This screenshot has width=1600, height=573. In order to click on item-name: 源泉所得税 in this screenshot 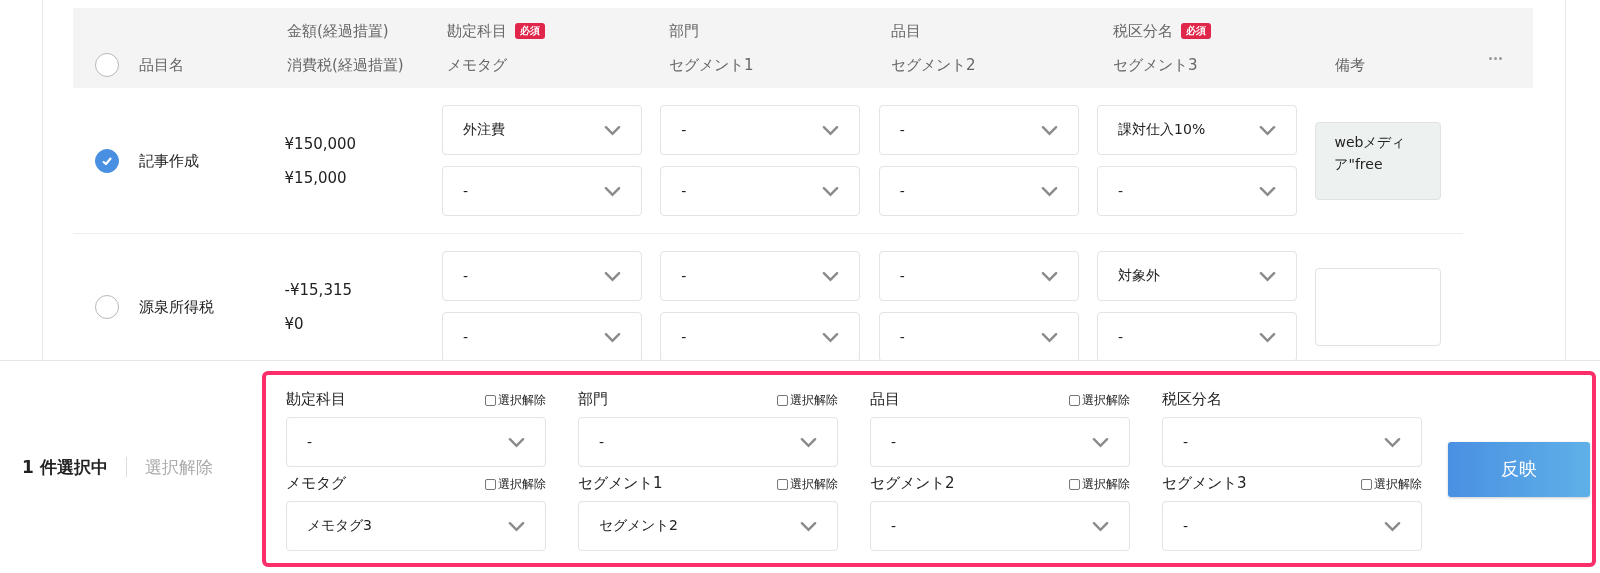, I will do `click(176, 306)`.